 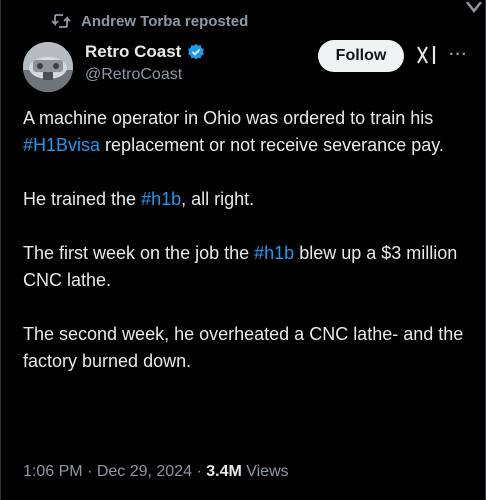 I want to click on repost-indicator: Andrew Torba reposted, so click(x=149, y=21).